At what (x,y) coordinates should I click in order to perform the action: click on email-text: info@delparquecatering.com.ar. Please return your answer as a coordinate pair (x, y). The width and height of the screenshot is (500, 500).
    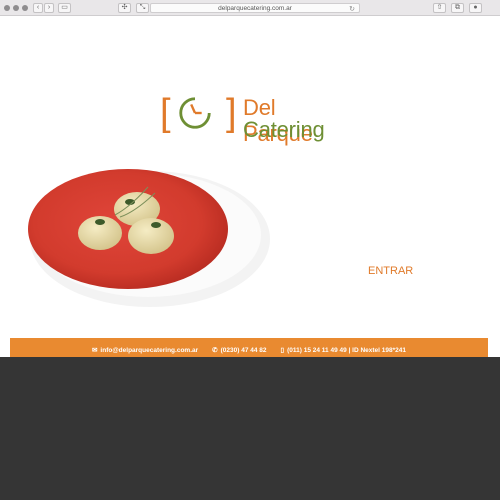
    Looking at the image, I should click on (149, 350).